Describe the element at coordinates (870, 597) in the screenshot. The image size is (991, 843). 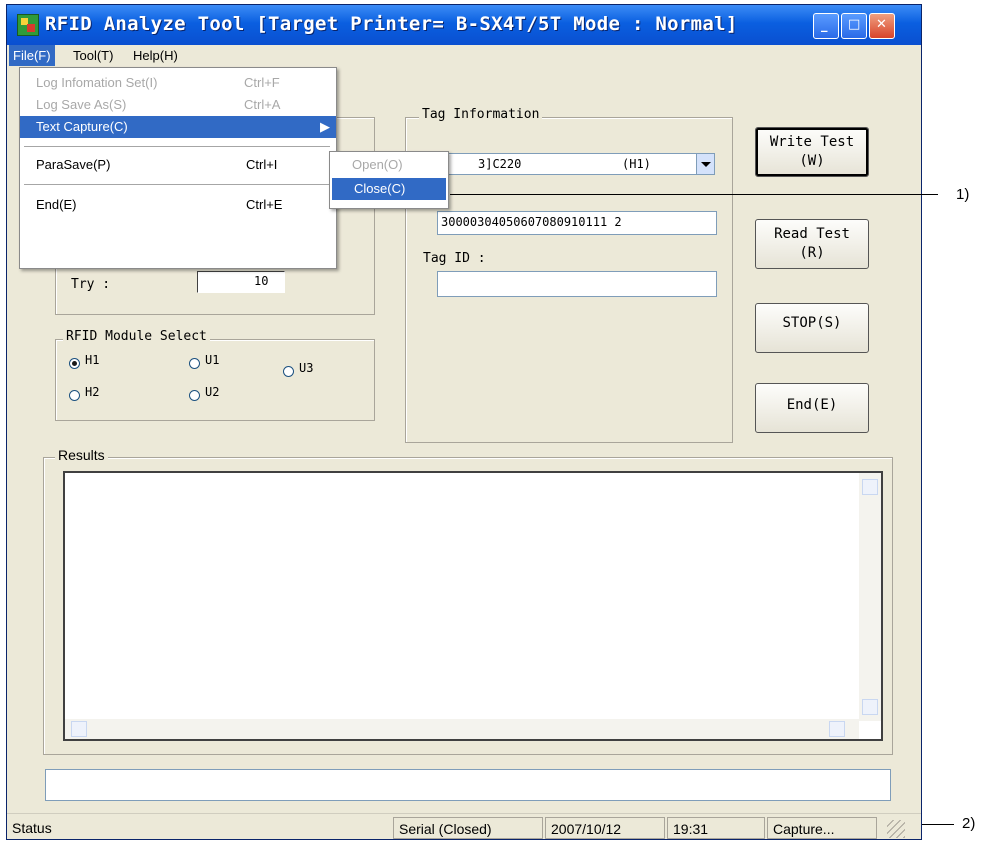
I see `vertical-scrollbar` at that location.